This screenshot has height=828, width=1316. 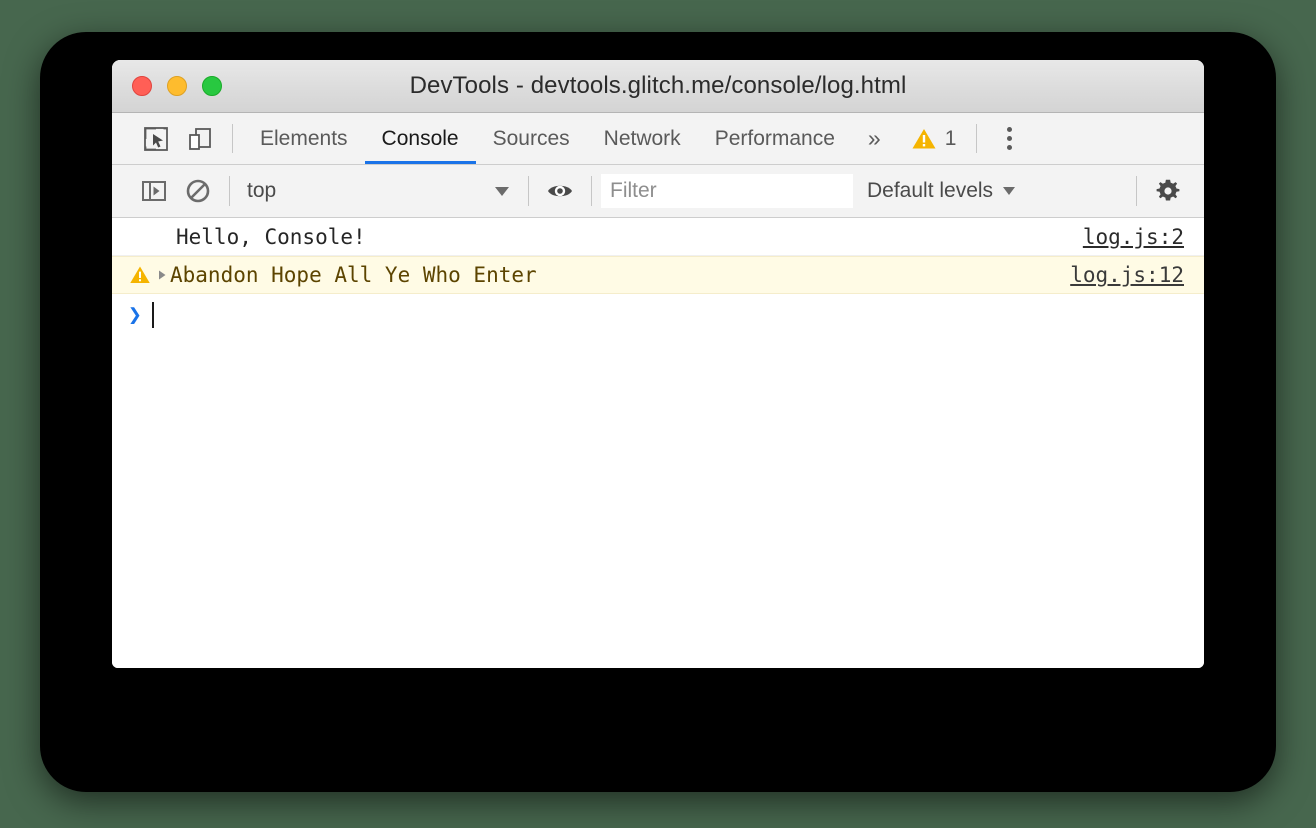 I want to click on message-level-gutter, so click(x=140, y=275).